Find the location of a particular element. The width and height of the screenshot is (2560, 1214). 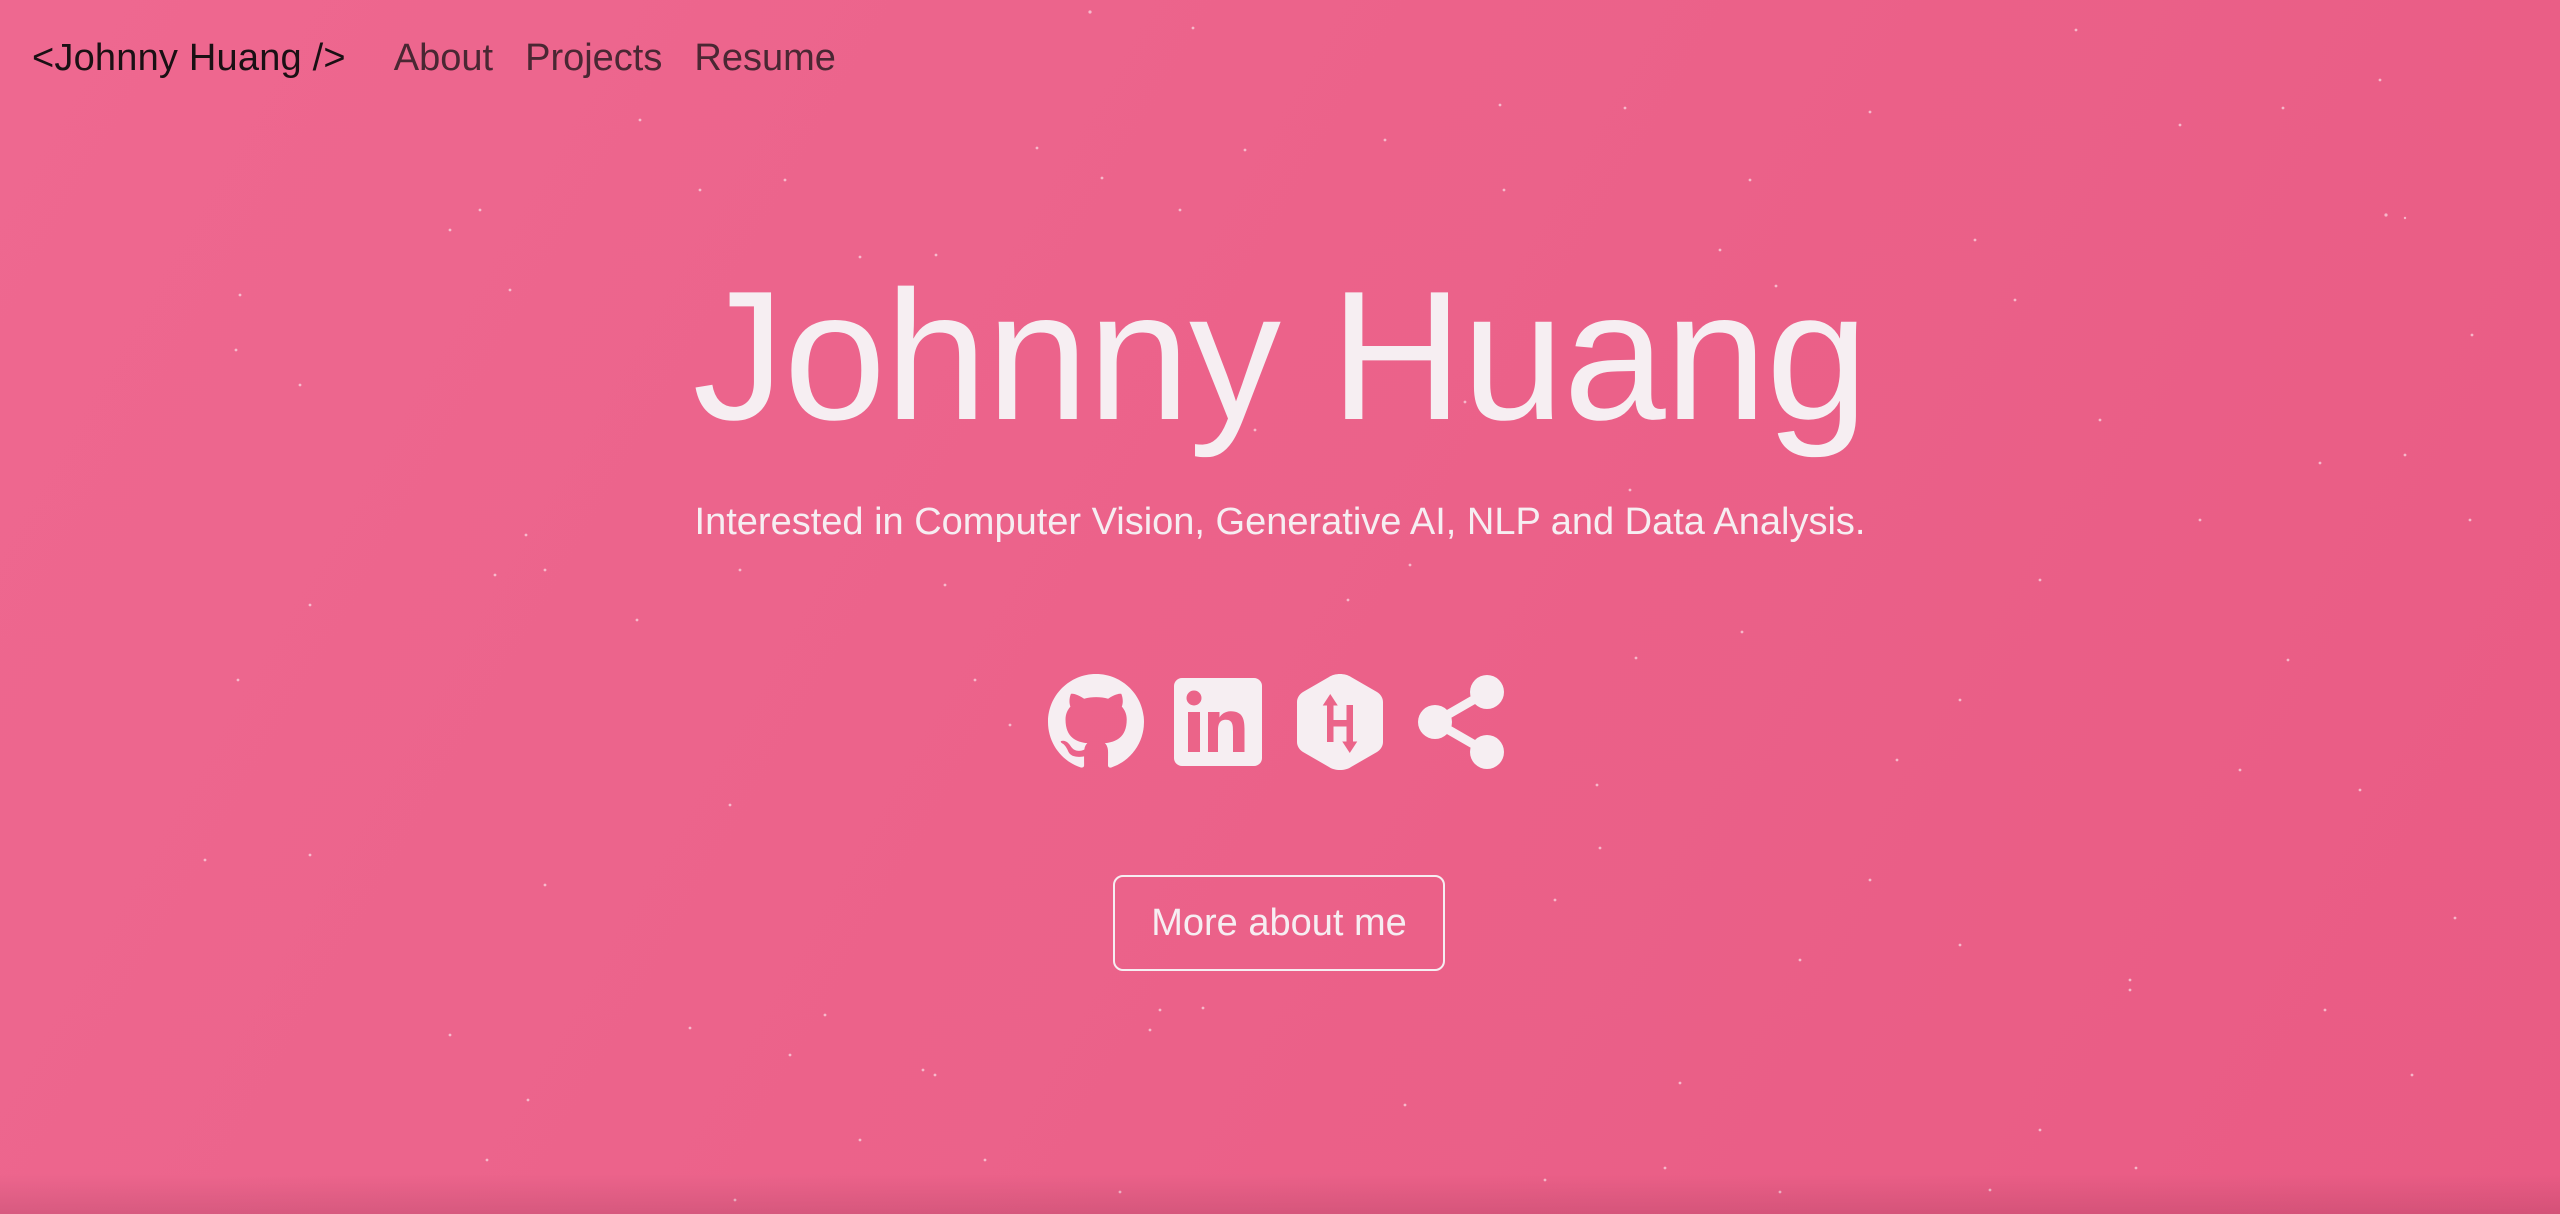

share-icon is located at coordinates (1461, 722).